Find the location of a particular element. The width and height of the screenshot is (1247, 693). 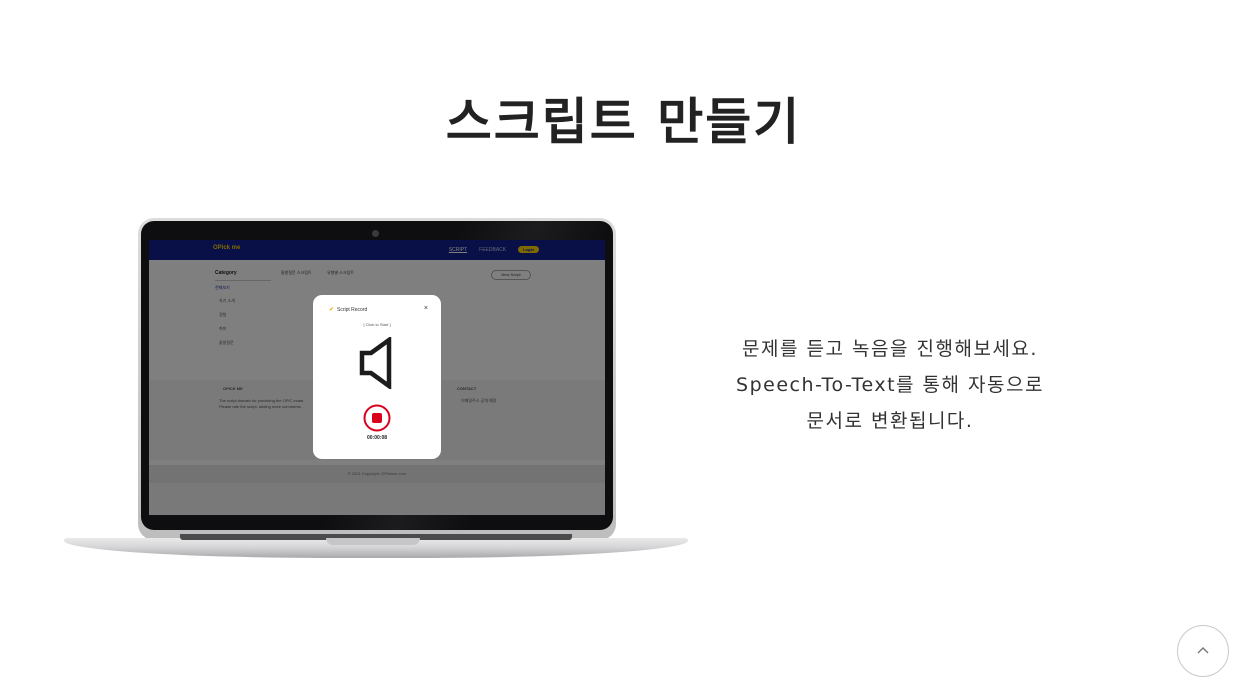

page-title: 스크립트 만들기 is located at coordinates (623, 122).